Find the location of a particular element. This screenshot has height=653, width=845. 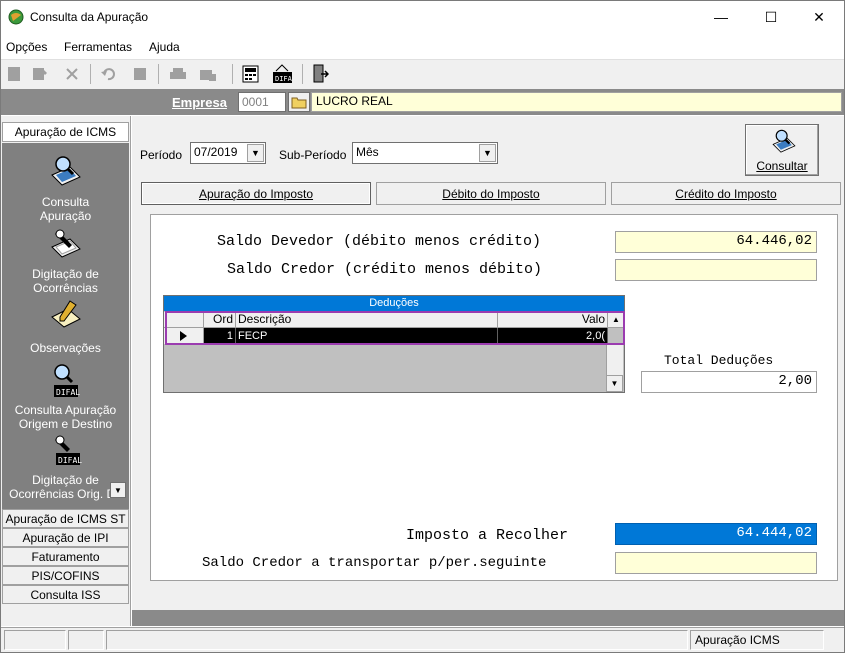

print-preview-icon is located at coordinates (208, 74).